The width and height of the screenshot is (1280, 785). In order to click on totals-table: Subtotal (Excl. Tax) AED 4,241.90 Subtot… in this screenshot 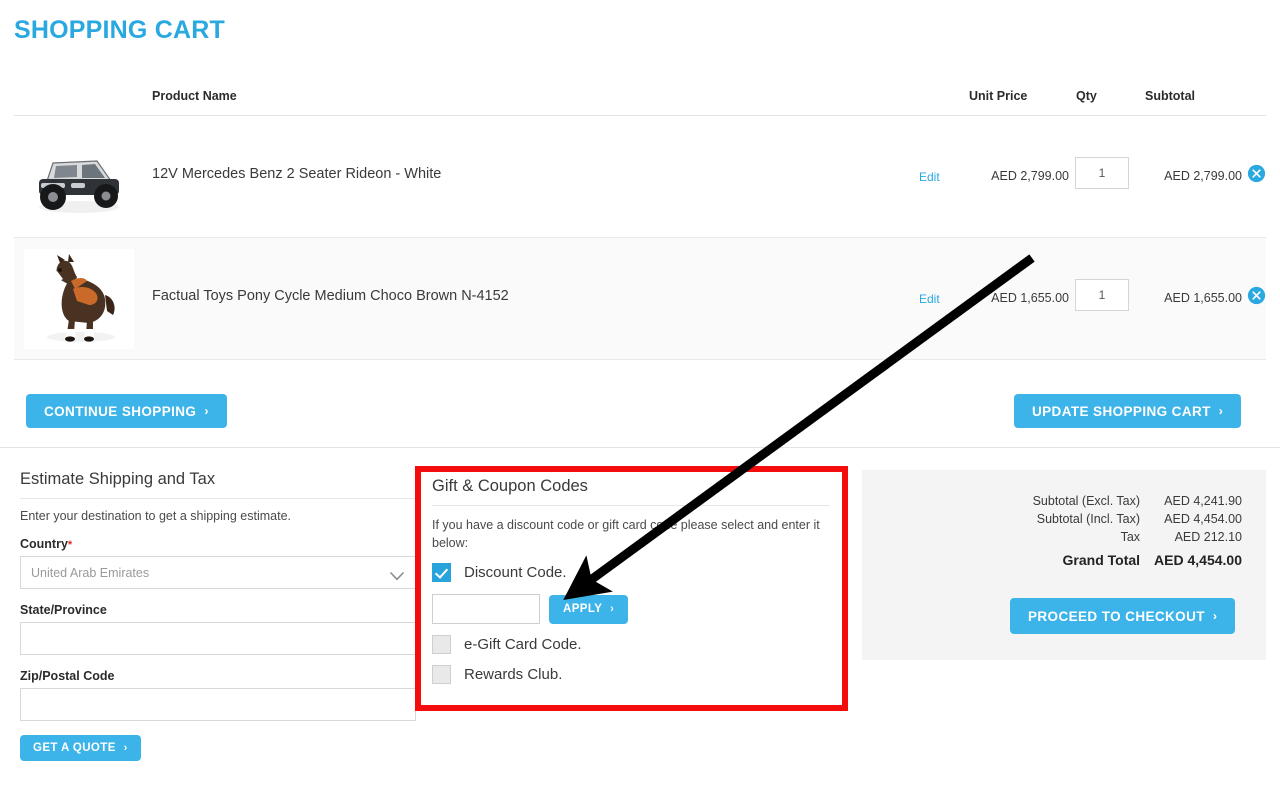, I will do `click(1137, 531)`.